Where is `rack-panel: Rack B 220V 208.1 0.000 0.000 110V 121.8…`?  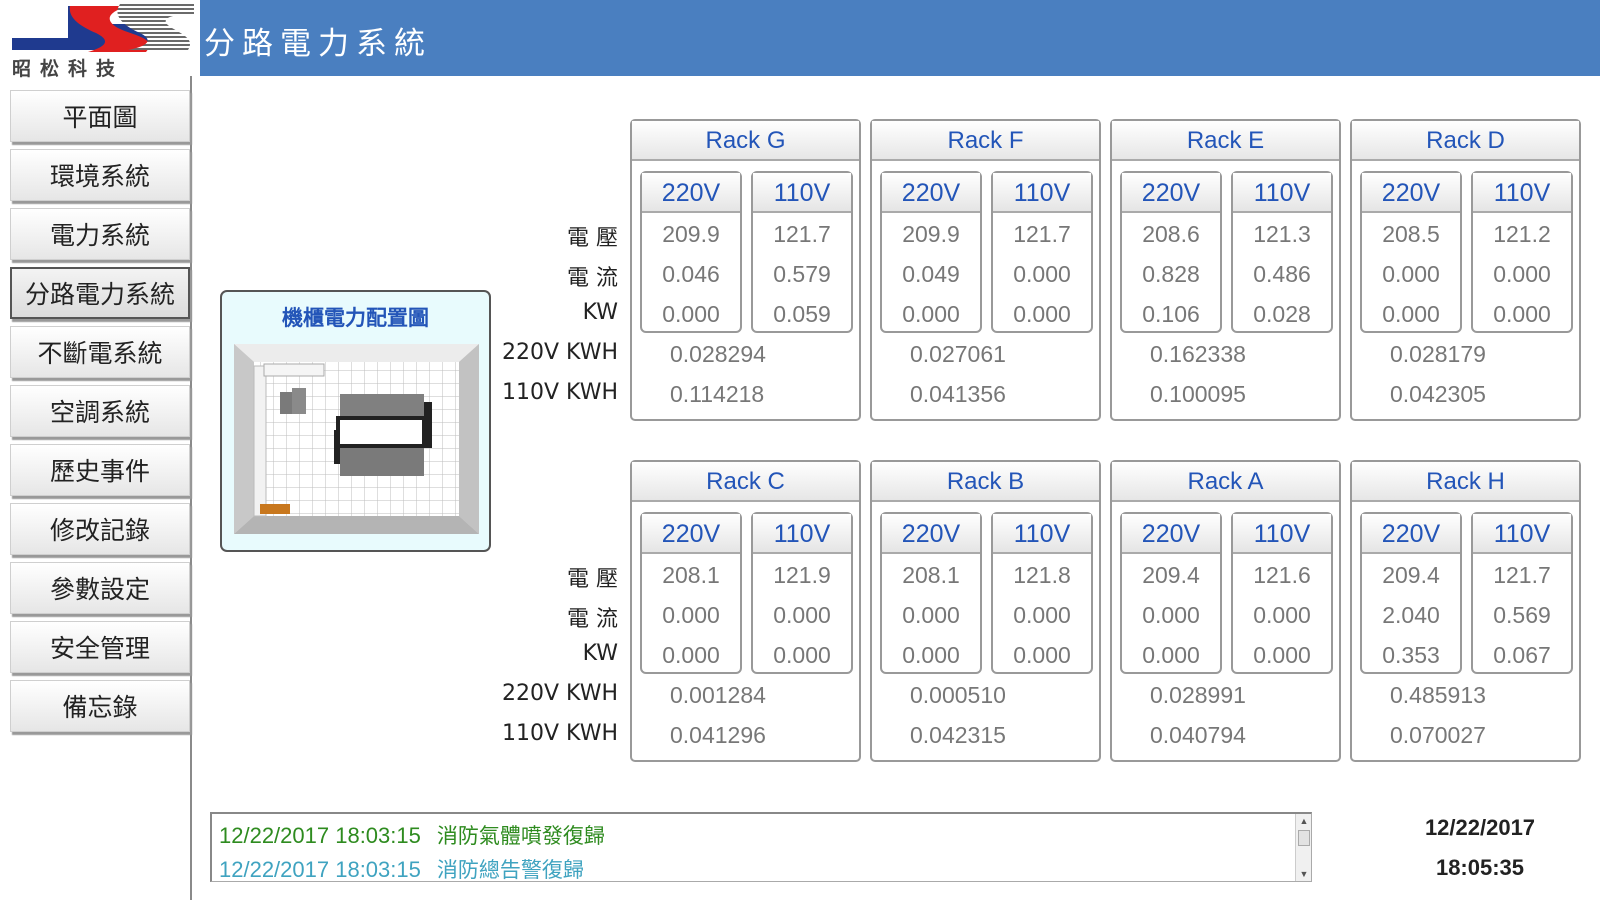
rack-panel: Rack B 220V 208.1 0.000 0.000 110V 121.8… is located at coordinates (985, 611).